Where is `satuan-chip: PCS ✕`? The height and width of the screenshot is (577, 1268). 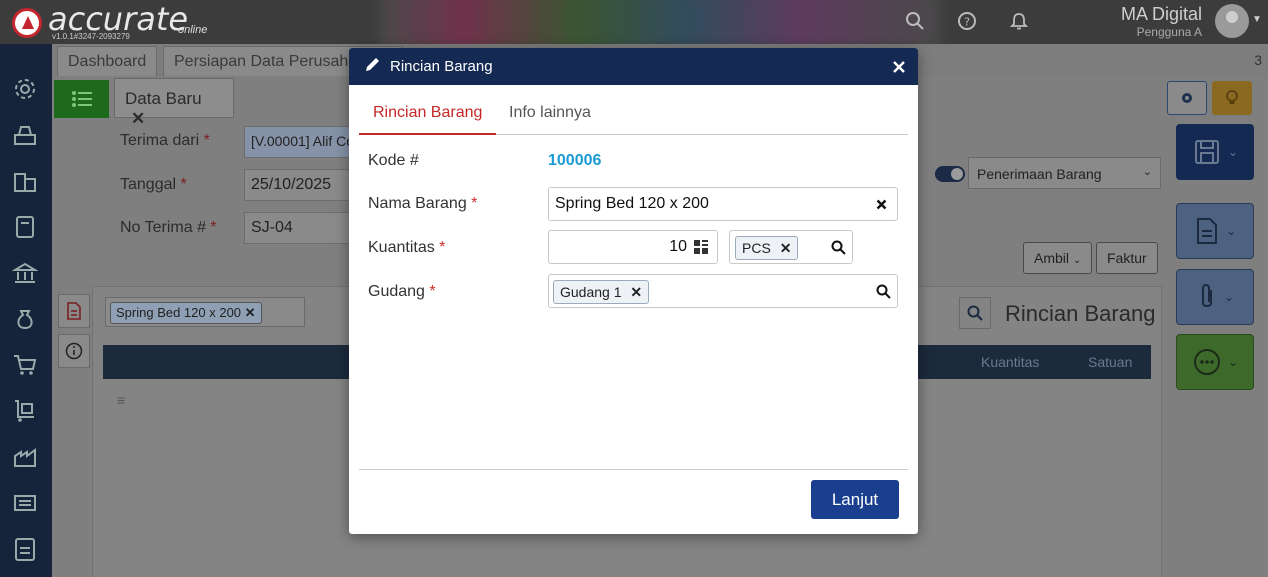 satuan-chip: PCS ✕ is located at coordinates (767, 248).